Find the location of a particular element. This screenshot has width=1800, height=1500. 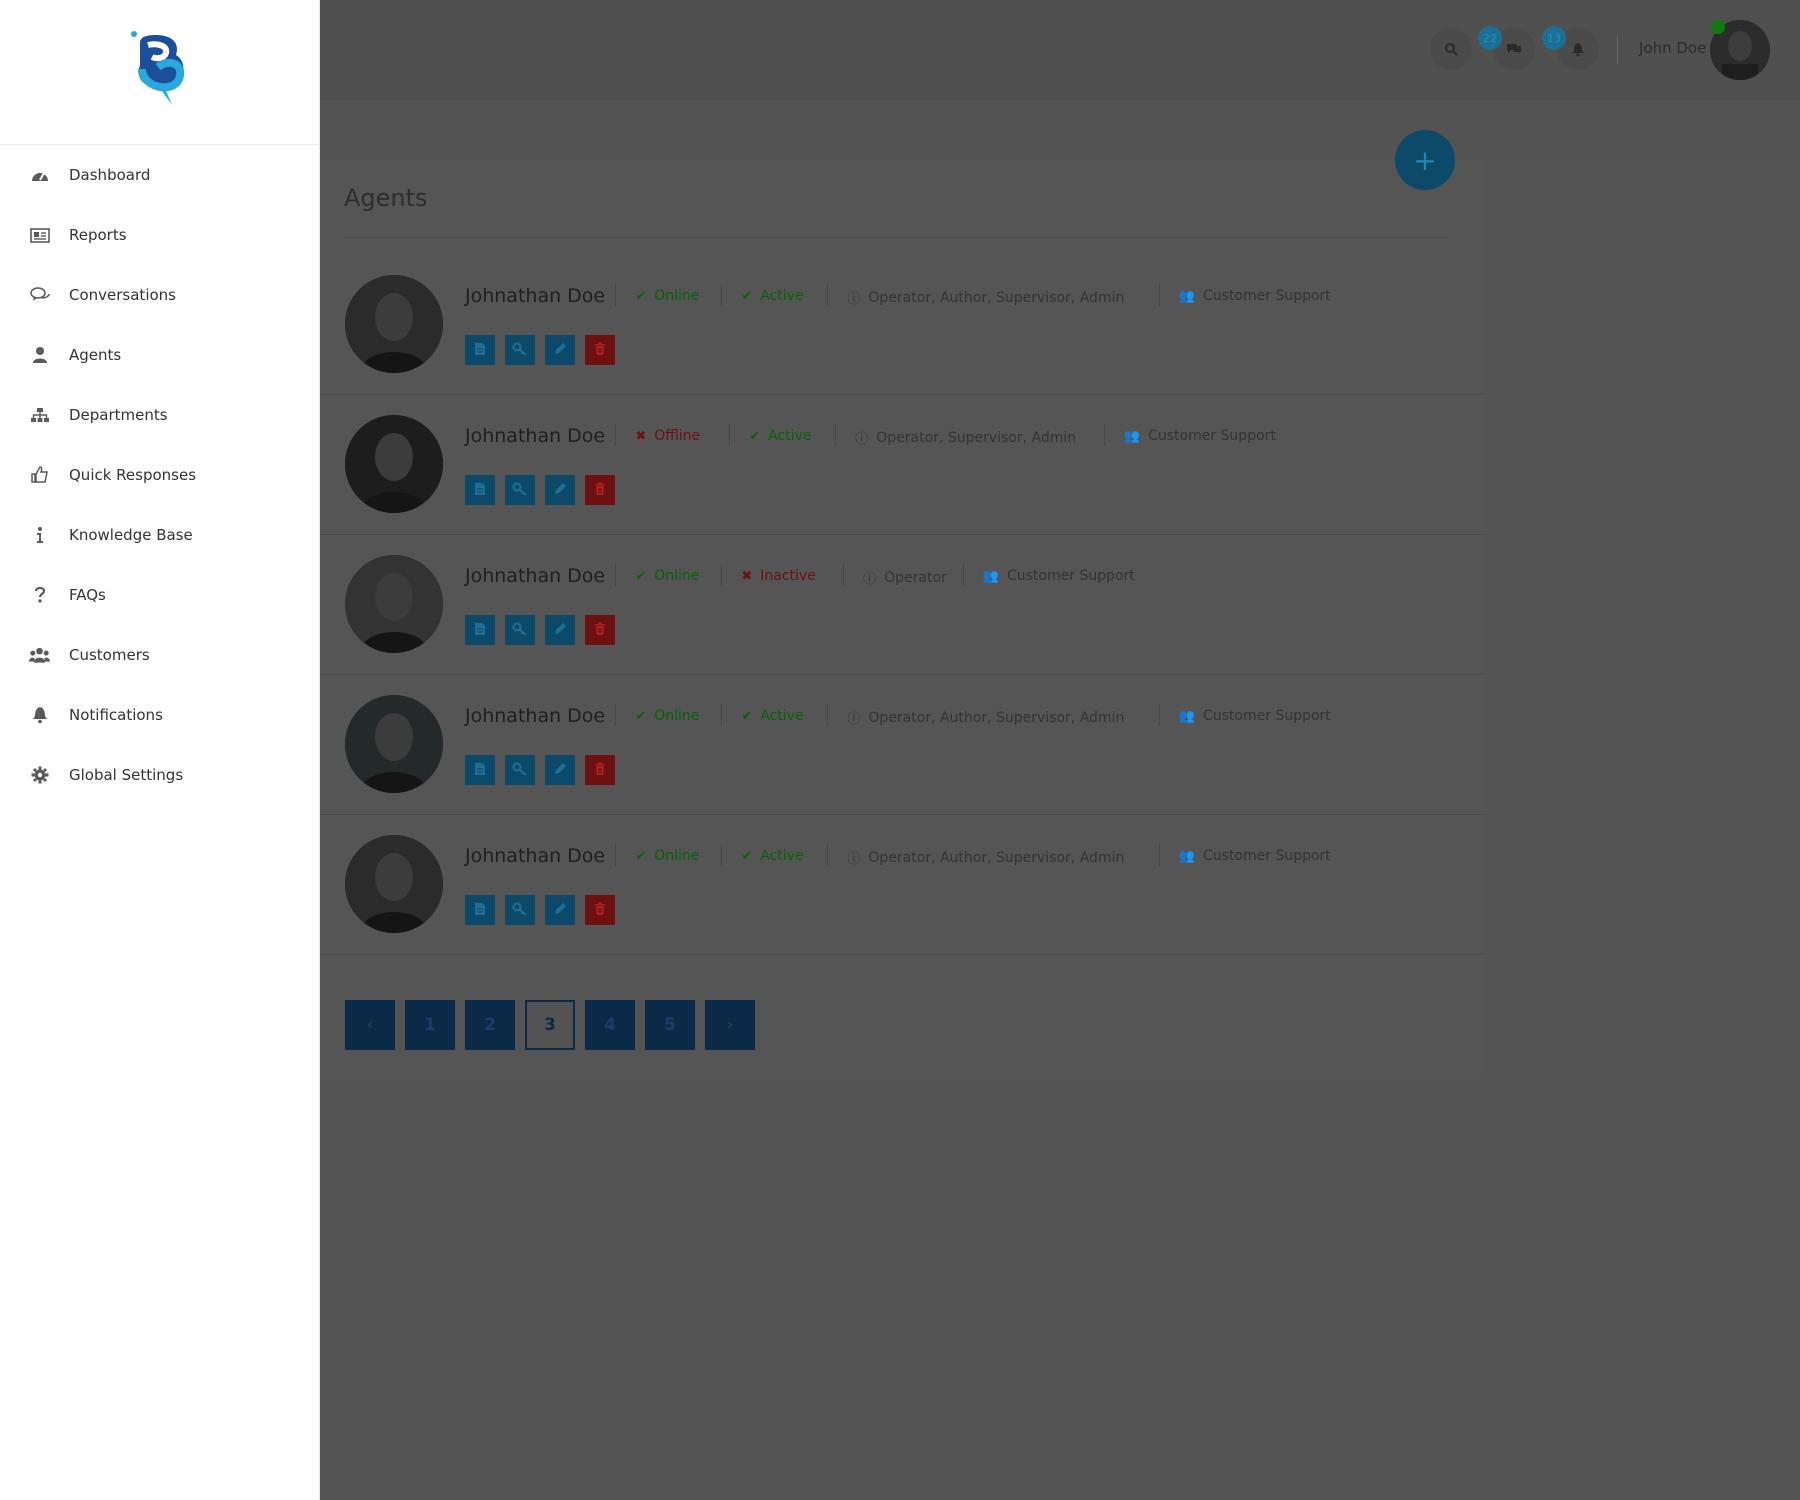

add-agent-button: + is located at coordinates (1425, 160).